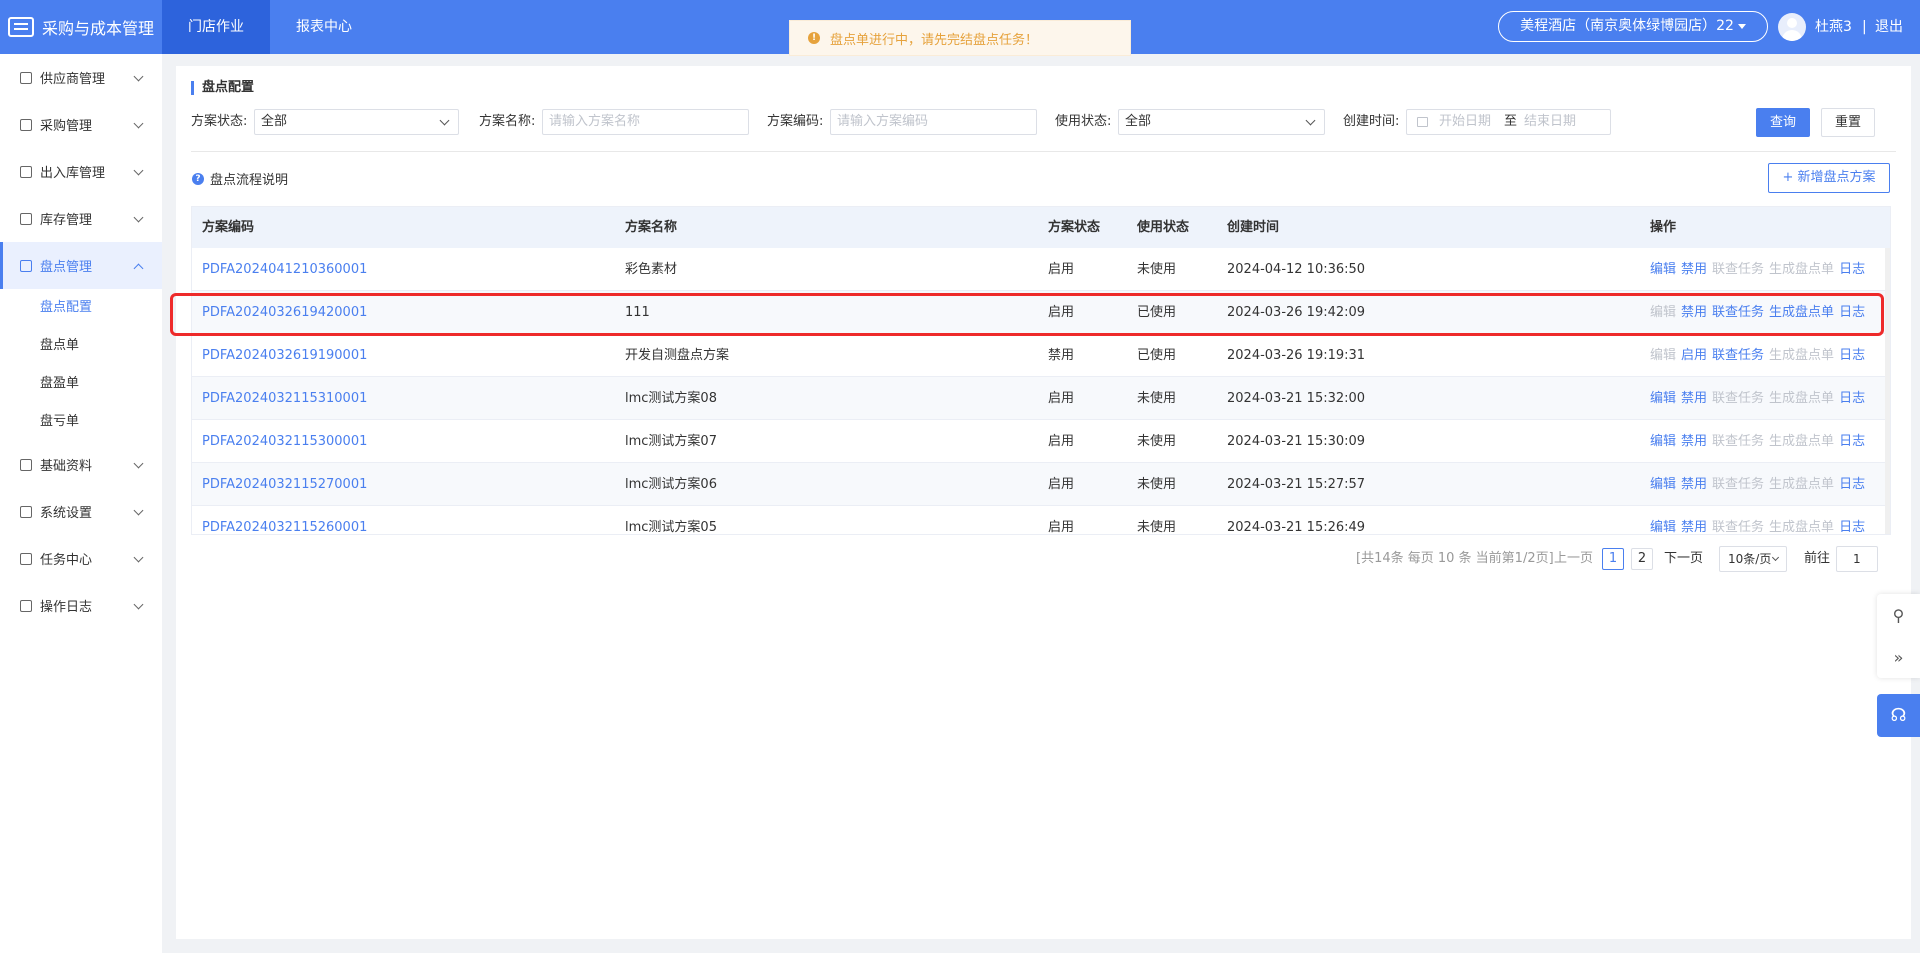 The image size is (1920, 953). I want to click on goto-page-input: 1, so click(1857, 559).